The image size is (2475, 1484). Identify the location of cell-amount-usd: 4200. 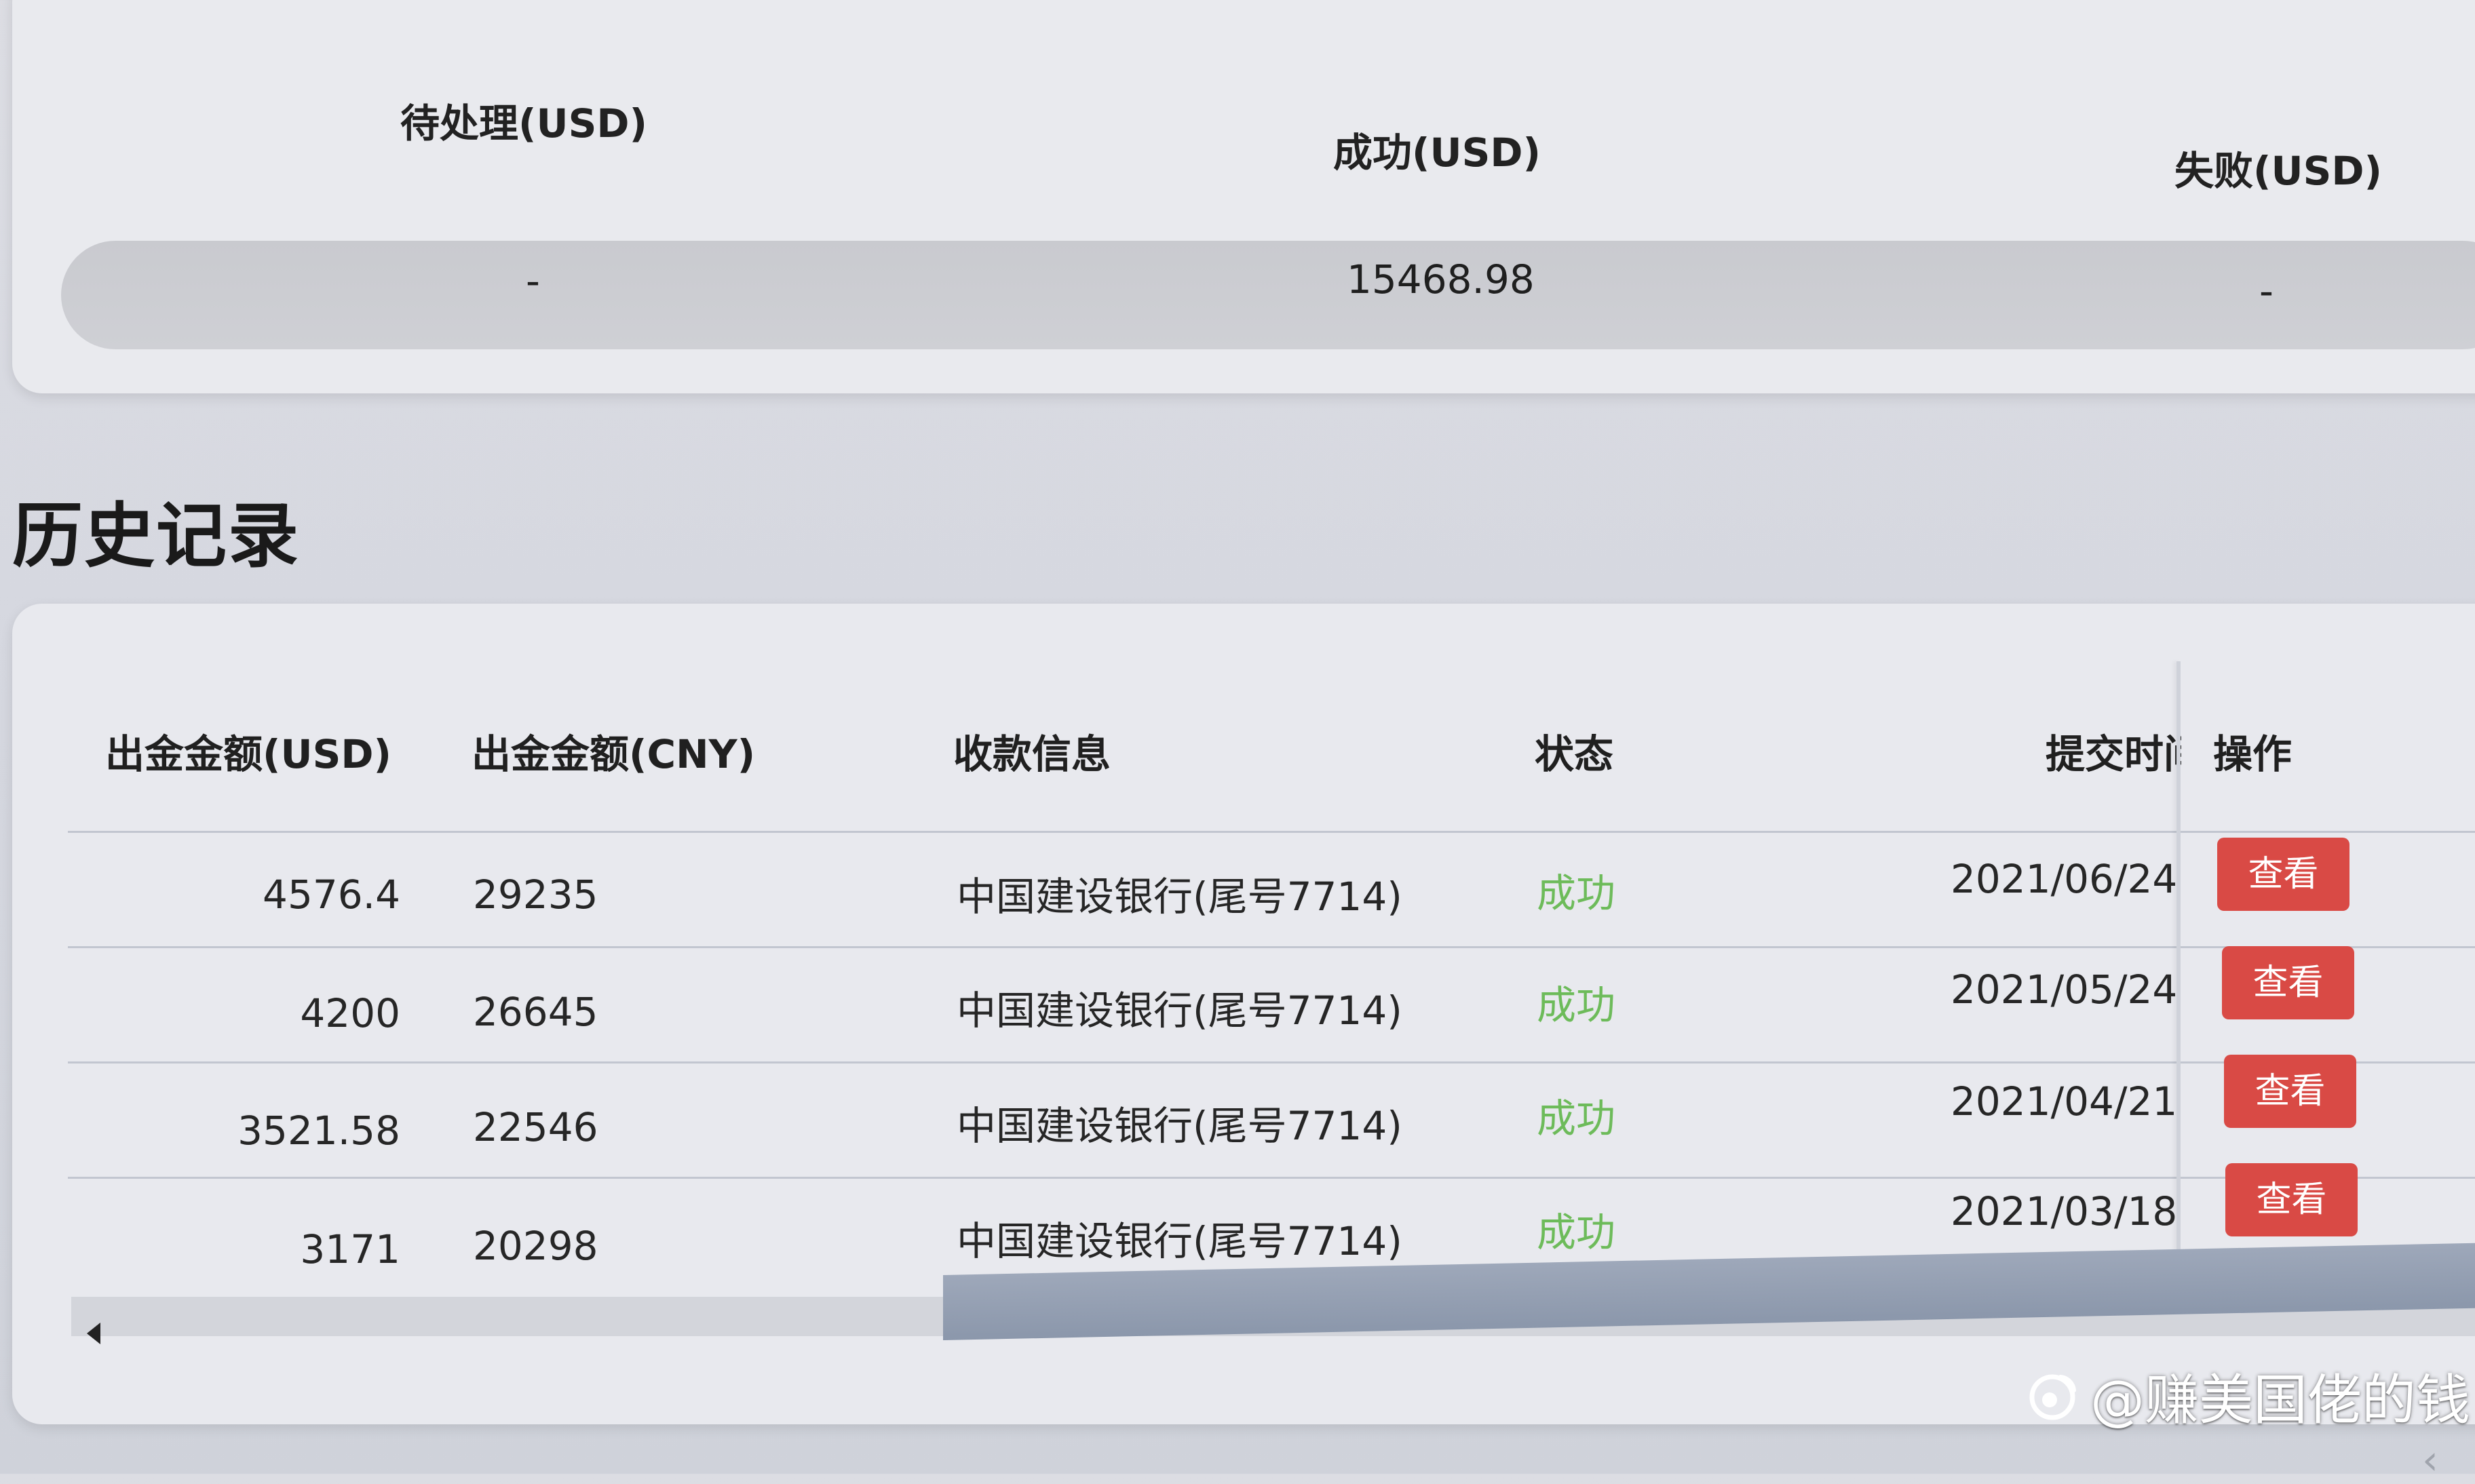
(350, 1013).